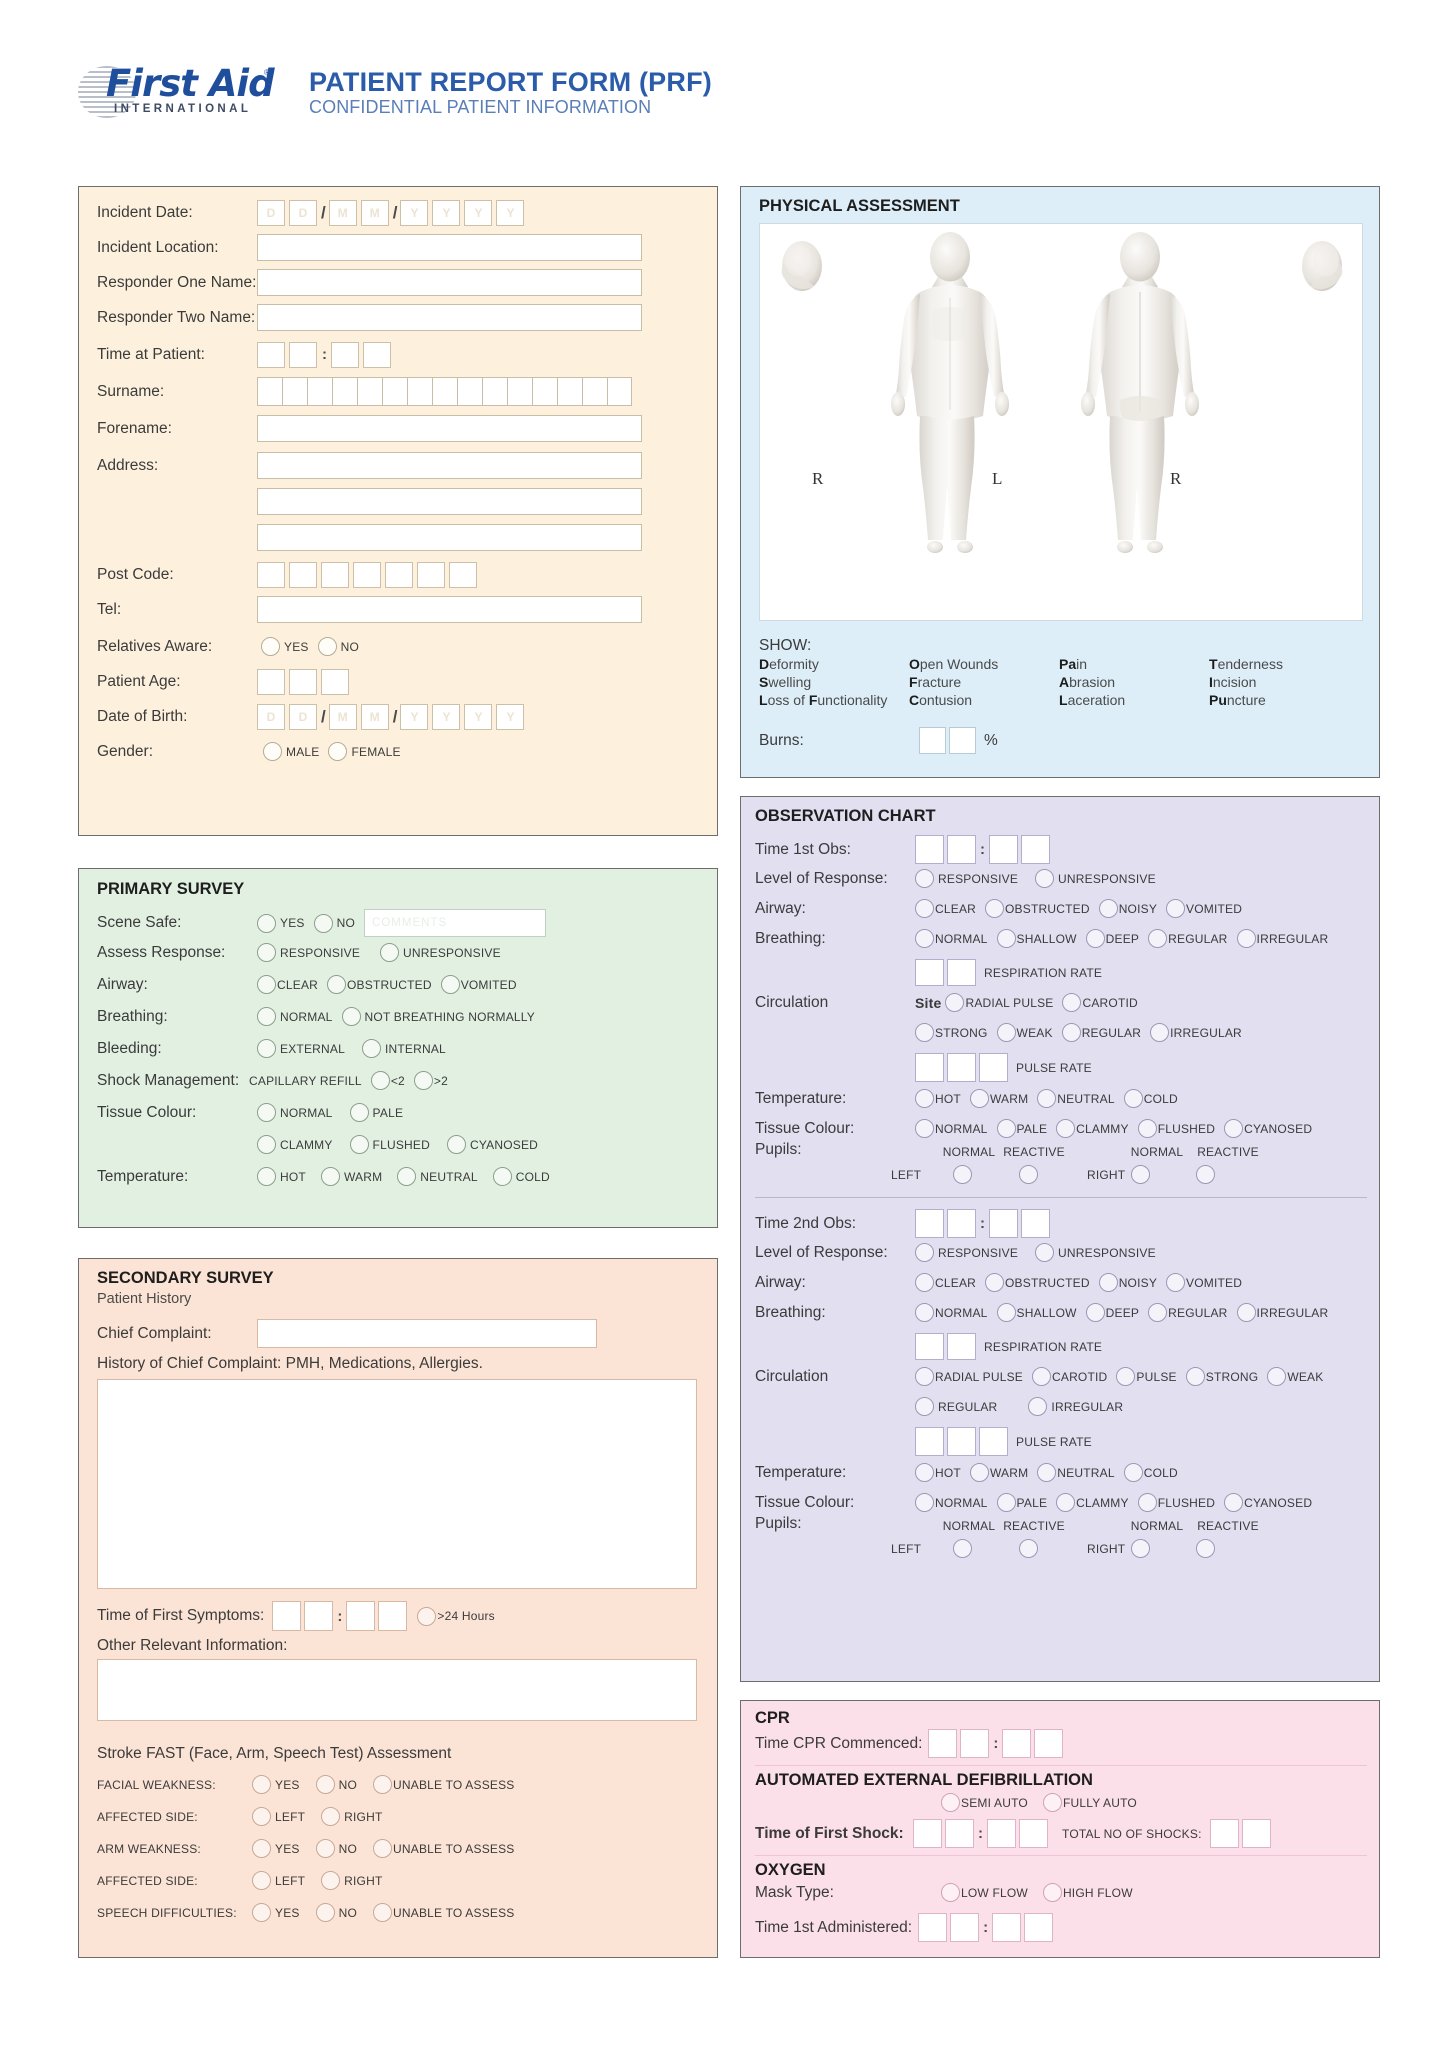 This screenshot has width=1448, height=2048. Describe the element at coordinates (397, 1484) in the screenshot. I see `history-of-complaint-textarea` at that location.